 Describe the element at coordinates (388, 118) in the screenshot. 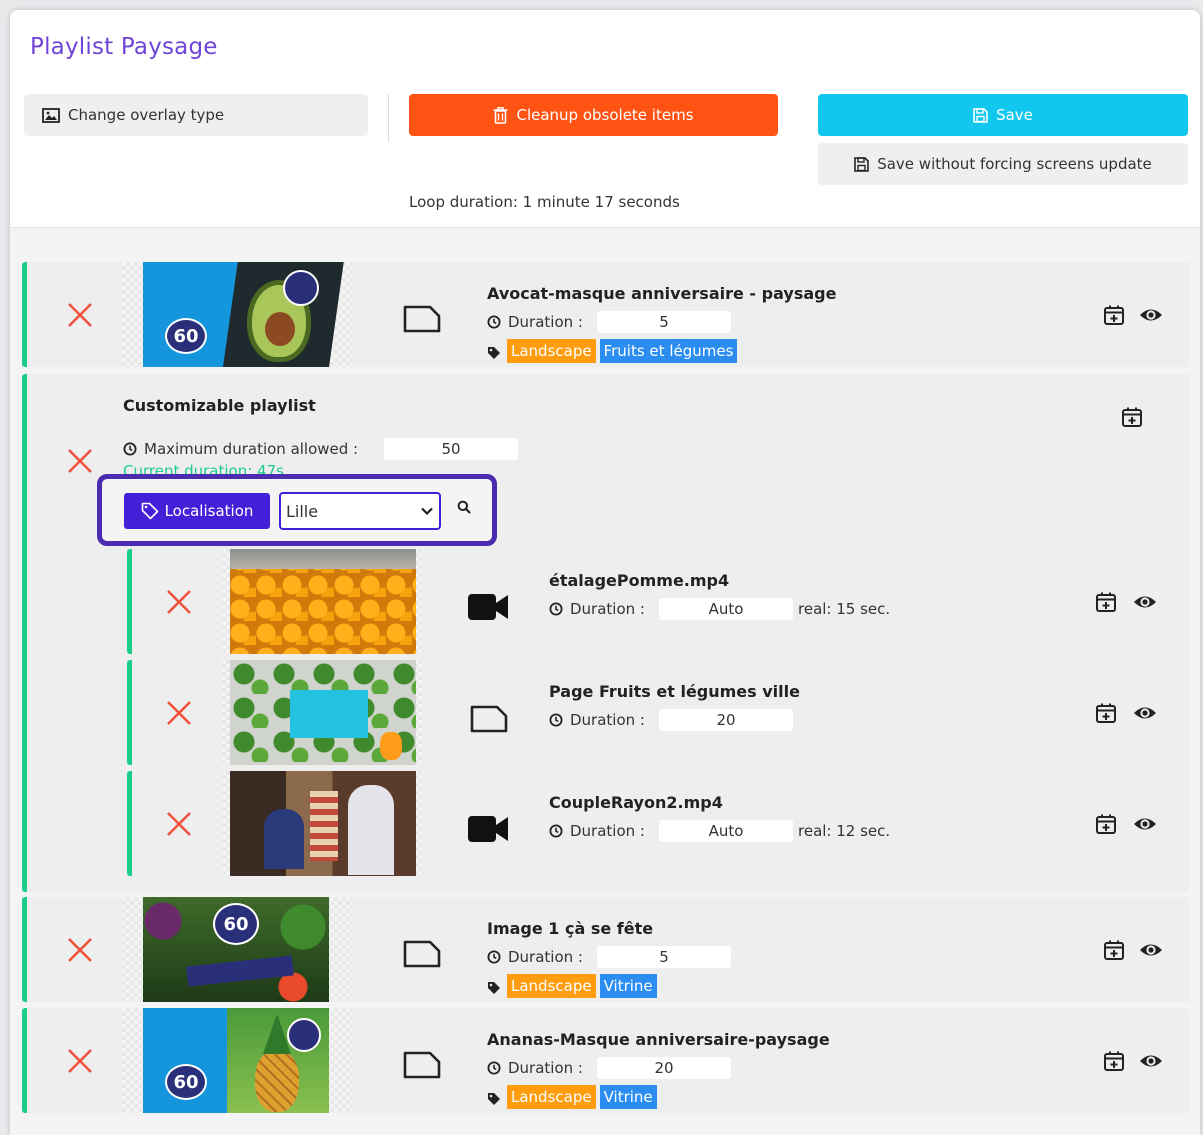

I see `header-divider` at that location.